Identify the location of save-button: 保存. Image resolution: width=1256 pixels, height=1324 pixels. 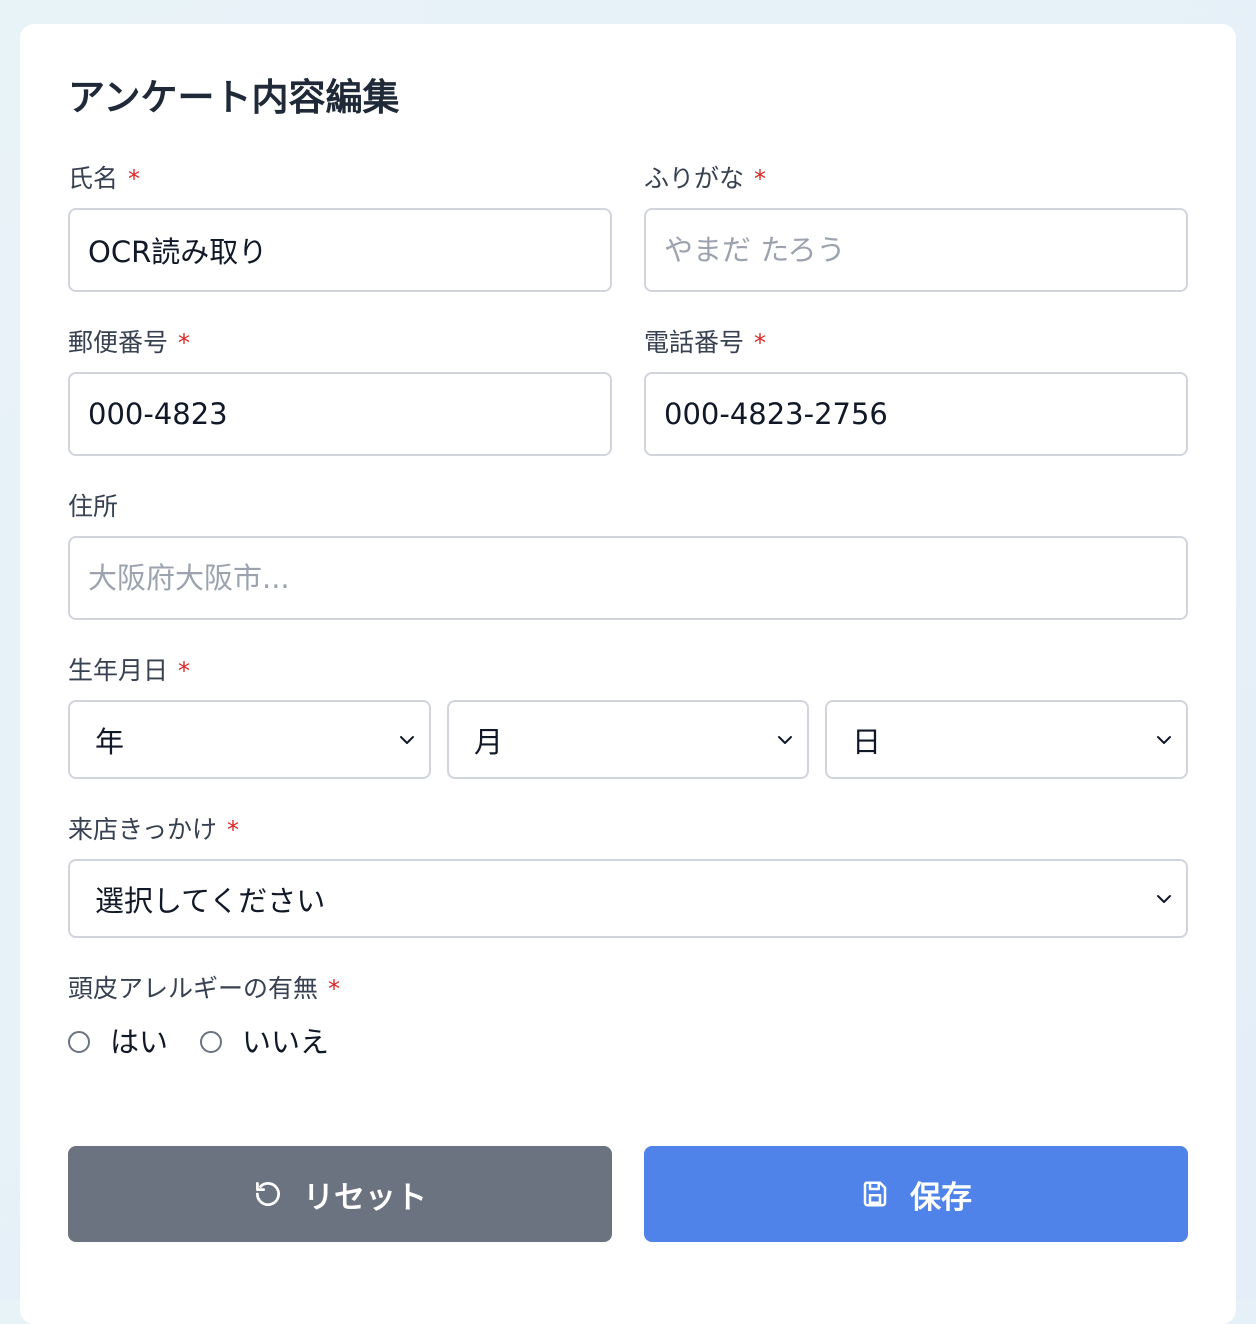
(916, 1194).